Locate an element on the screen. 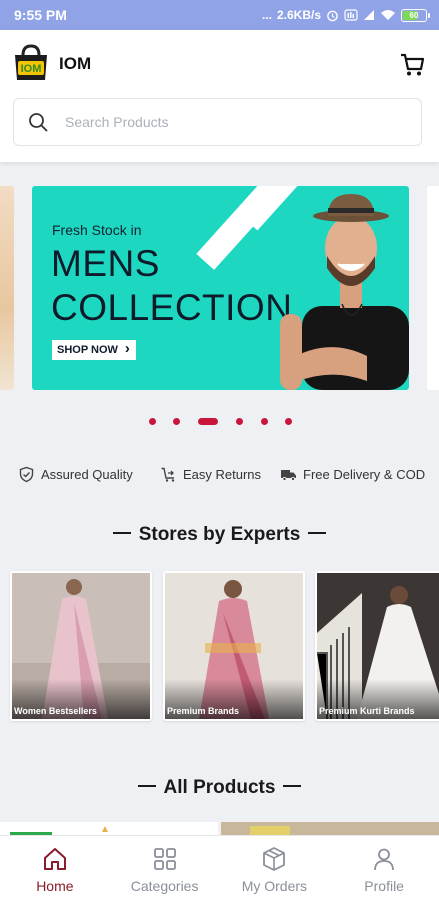 This screenshot has width=439, height=900. search-box is located at coordinates (217, 122).